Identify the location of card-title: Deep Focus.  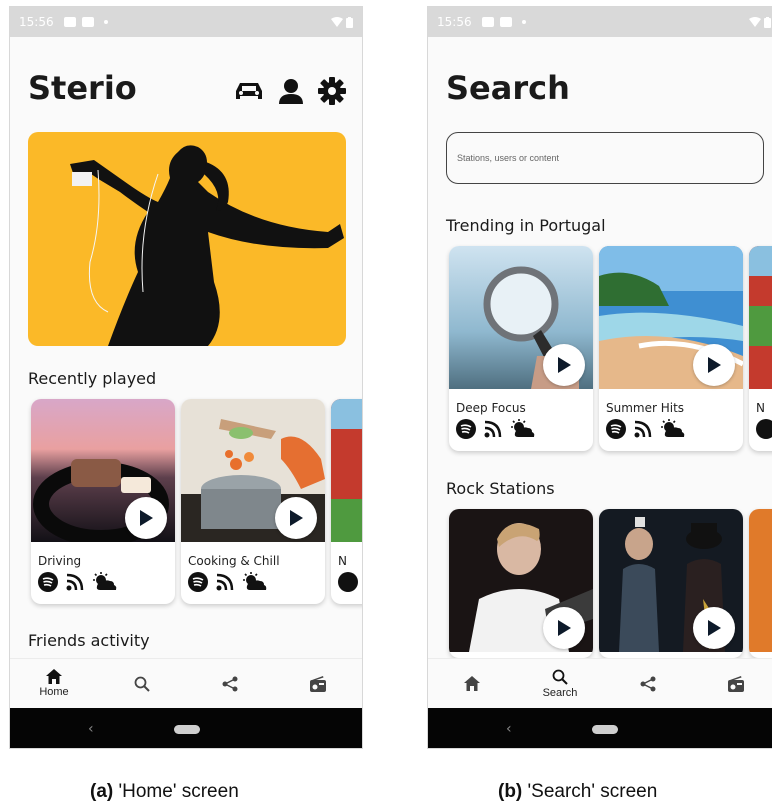
(491, 408).